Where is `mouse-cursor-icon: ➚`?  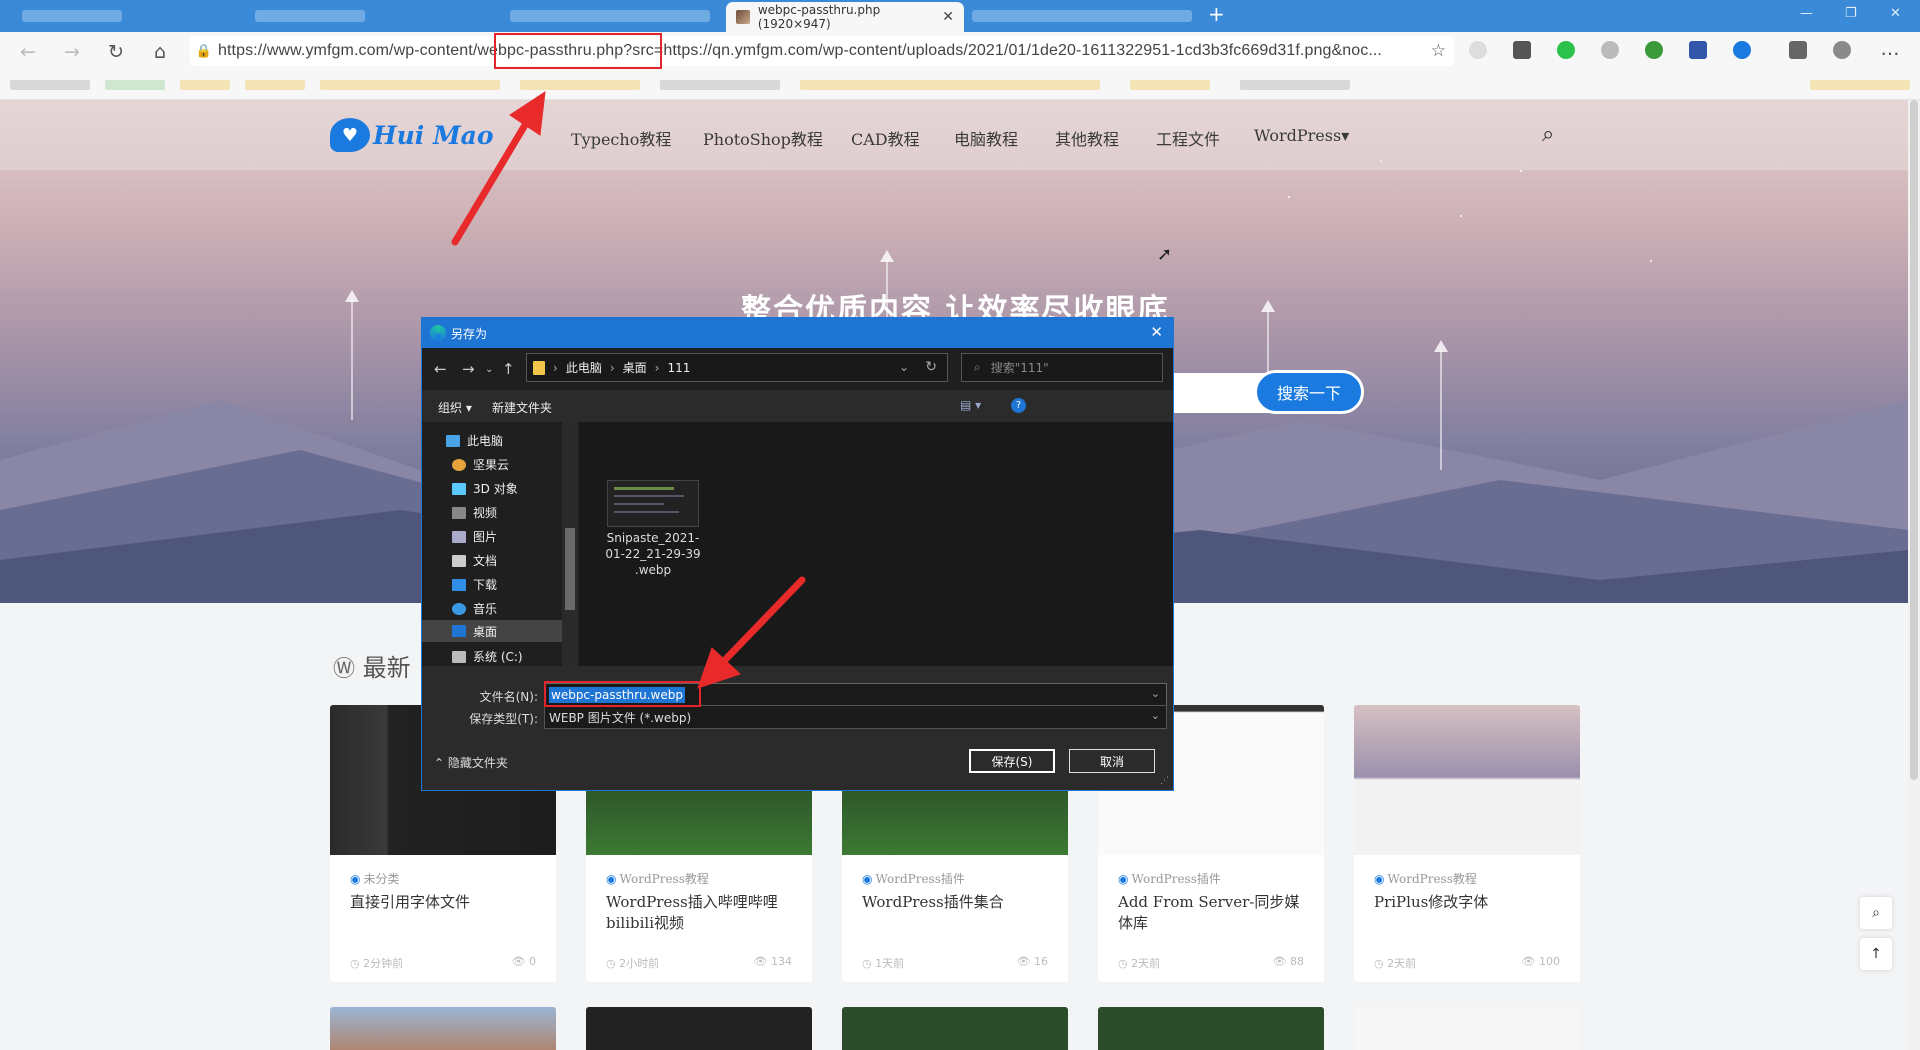 mouse-cursor-icon: ➚ is located at coordinates (1165, 254).